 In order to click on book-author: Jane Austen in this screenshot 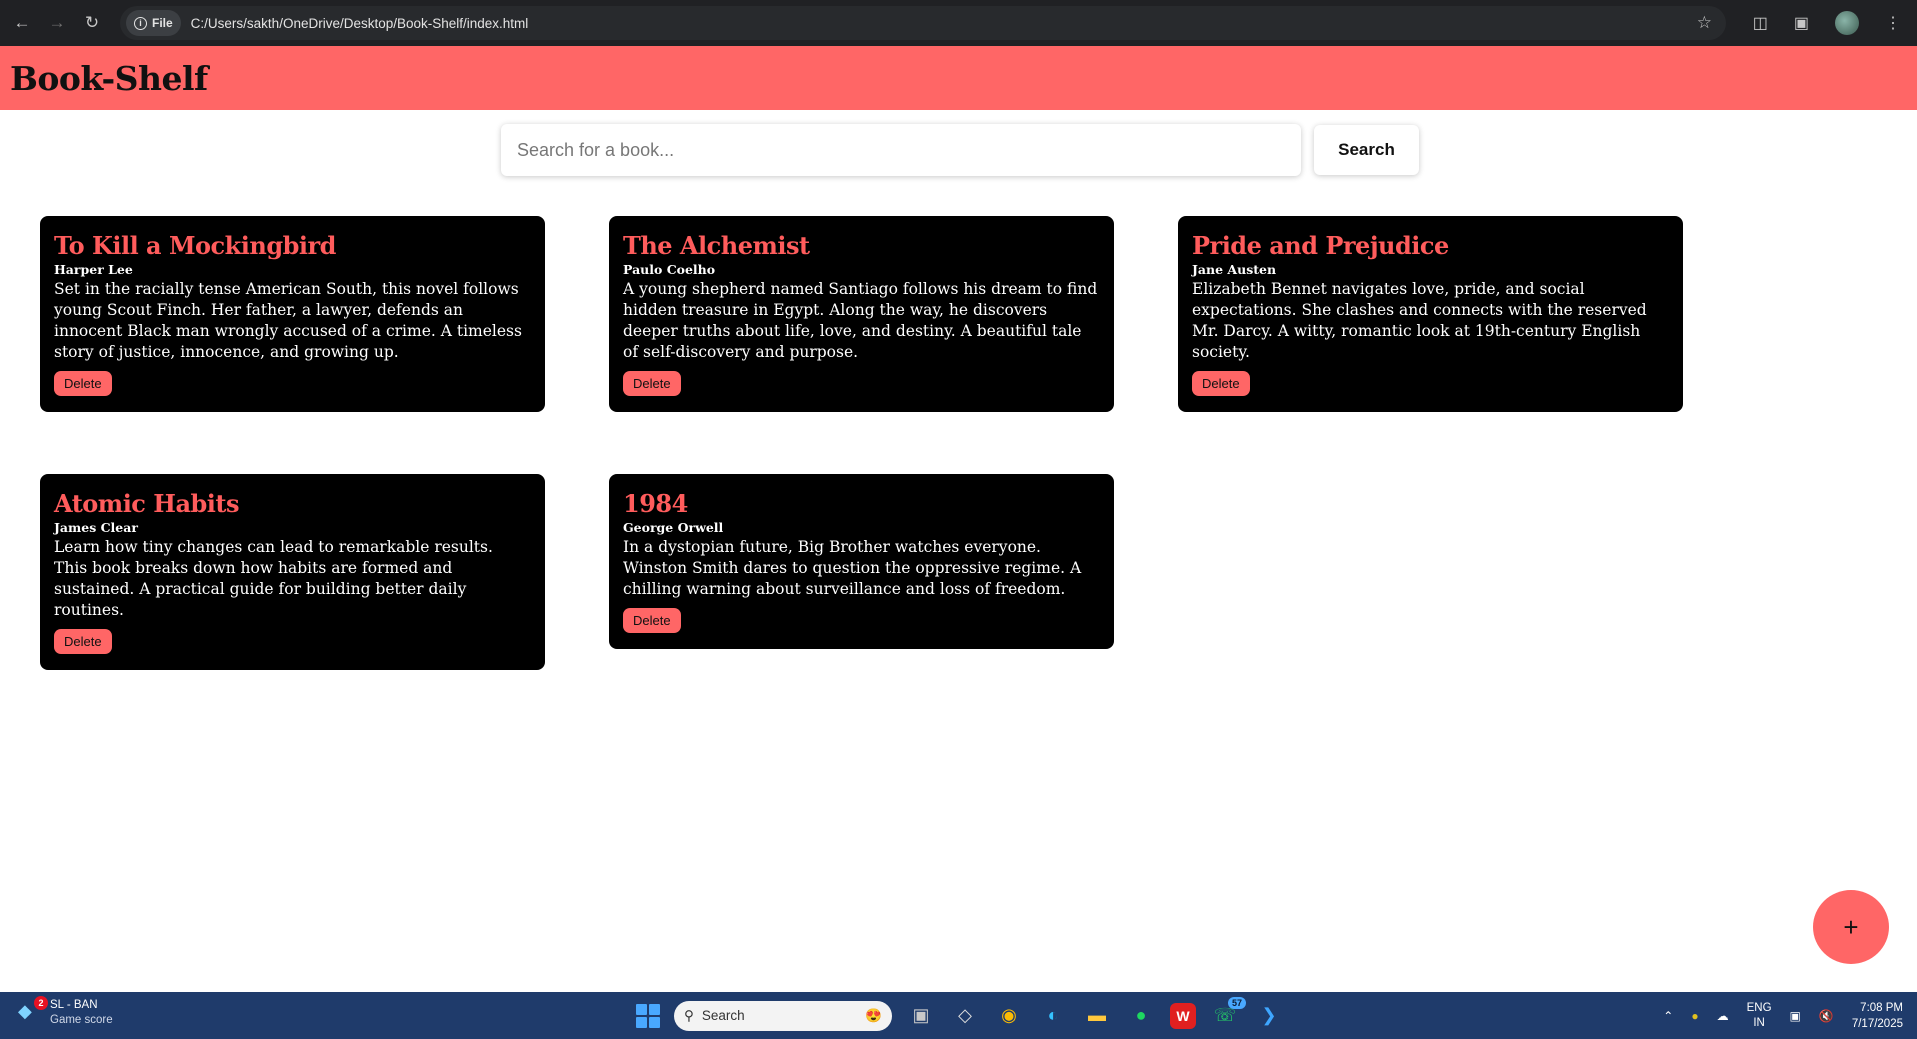, I will do `click(1234, 269)`.